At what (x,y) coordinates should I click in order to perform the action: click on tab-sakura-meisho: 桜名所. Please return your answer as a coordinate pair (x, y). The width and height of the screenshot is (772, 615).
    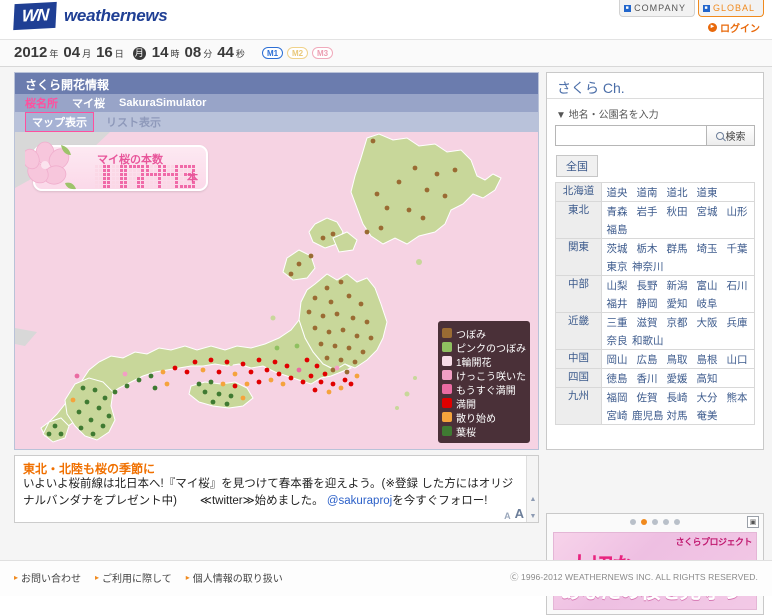
    Looking at the image, I should click on (41, 103).